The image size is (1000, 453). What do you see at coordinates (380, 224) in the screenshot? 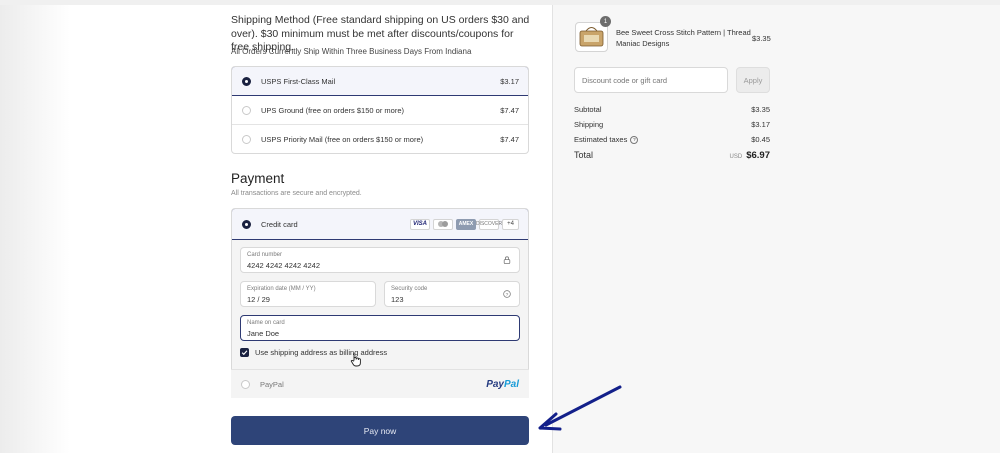
I see `payment-option-credit-card: Credit card VISA AMEX DISCOVER +4` at bounding box center [380, 224].